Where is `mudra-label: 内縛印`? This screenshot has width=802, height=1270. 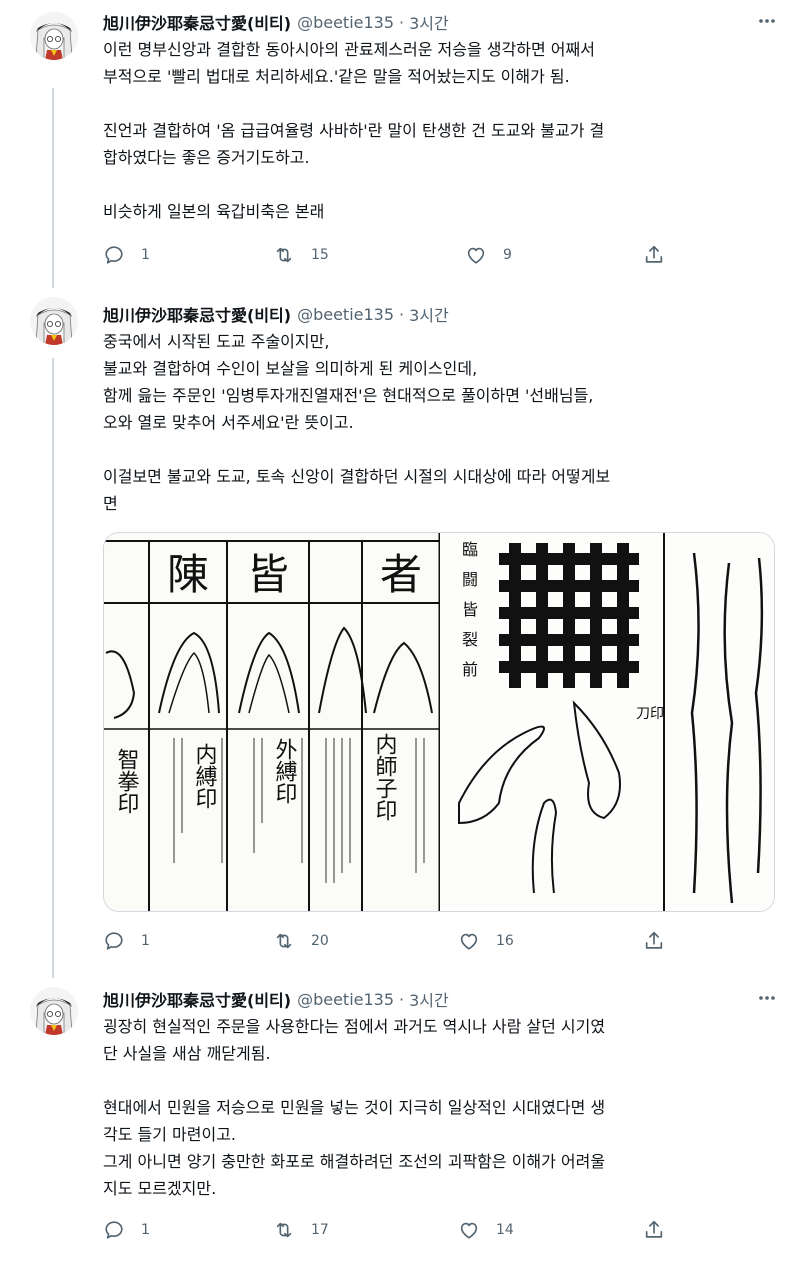 mudra-label: 内縛印 is located at coordinates (205, 776).